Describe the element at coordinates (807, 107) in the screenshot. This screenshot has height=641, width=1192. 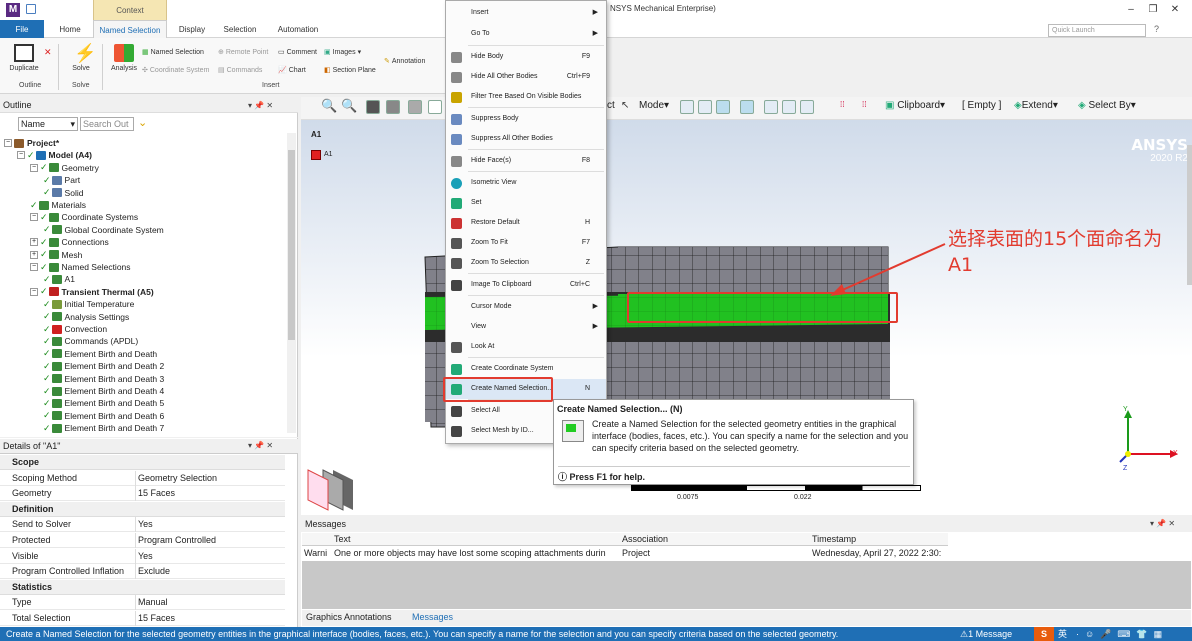
I see `element-select-icon` at that location.